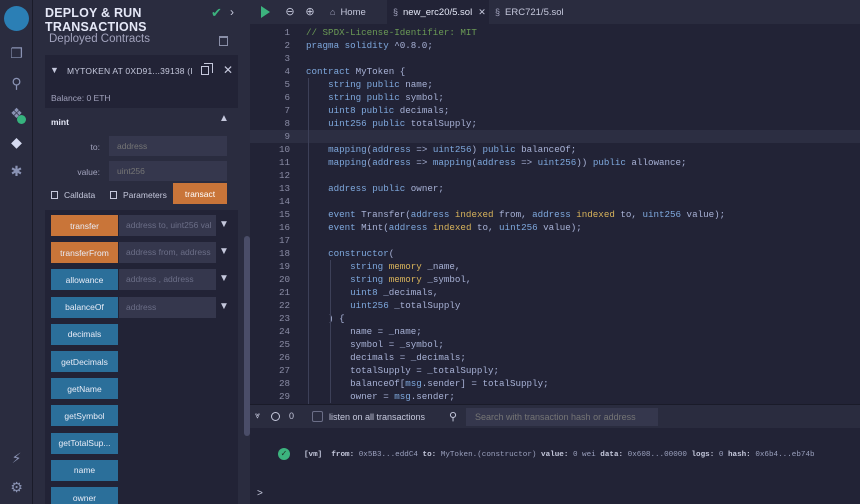  Describe the element at coordinates (555, 240) in the screenshot. I see `code-line: 17` at that location.